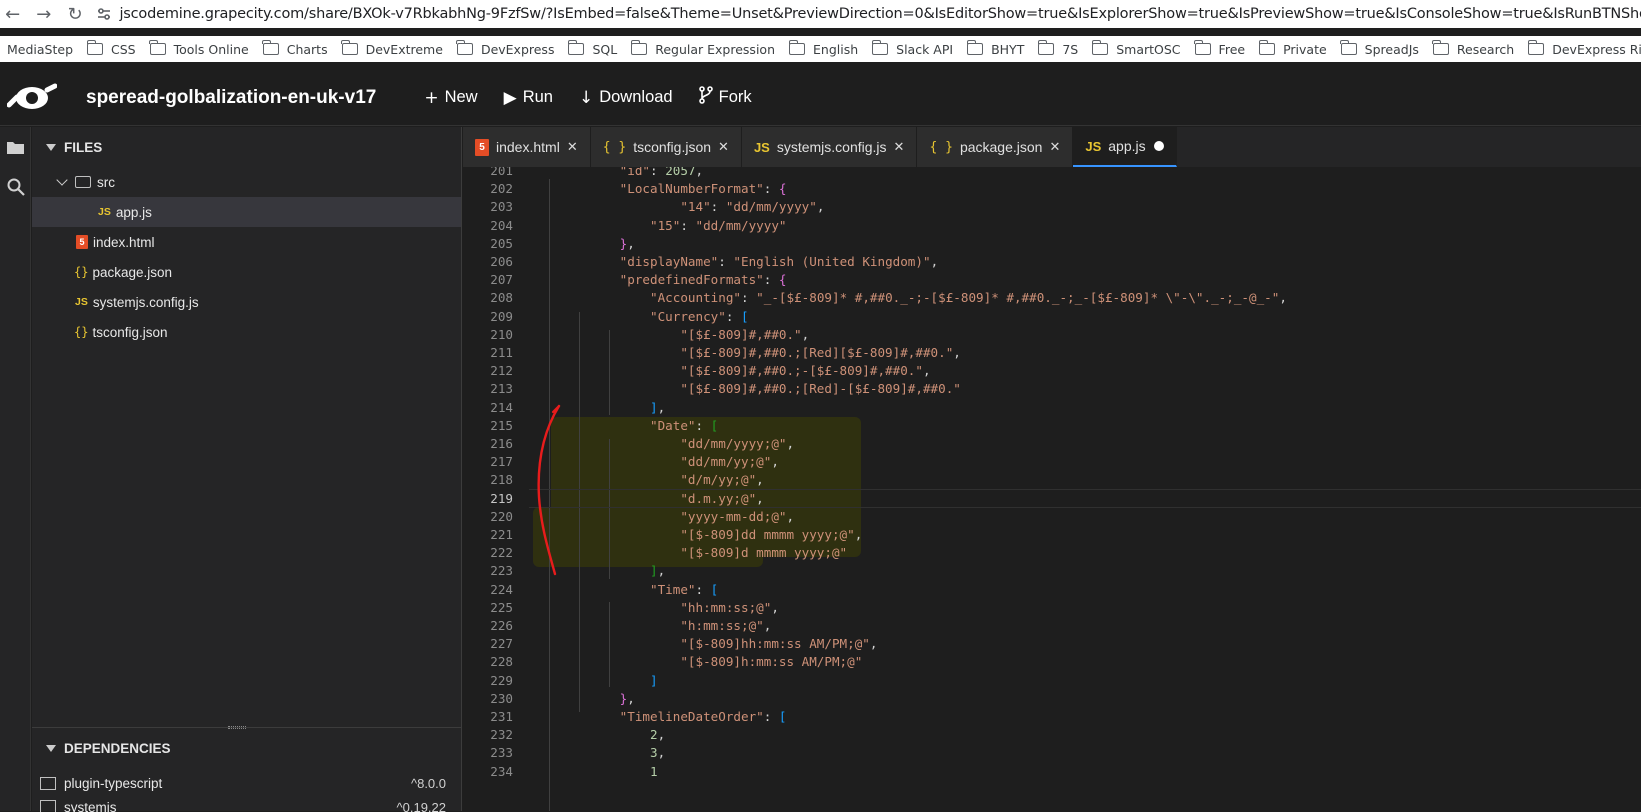 The height and width of the screenshot is (812, 1641). What do you see at coordinates (104, 14) in the screenshot?
I see `site-settings-icon` at bounding box center [104, 14].